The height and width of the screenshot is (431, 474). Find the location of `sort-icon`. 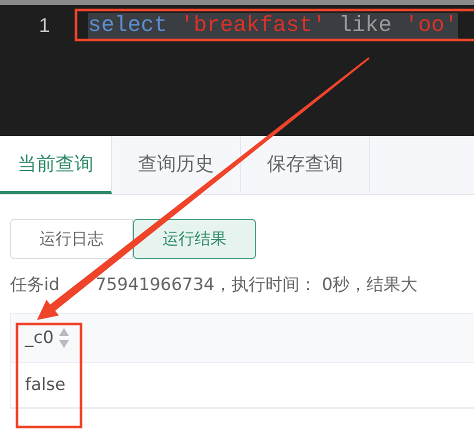

sort-icon is located at coordinates (64, 338).